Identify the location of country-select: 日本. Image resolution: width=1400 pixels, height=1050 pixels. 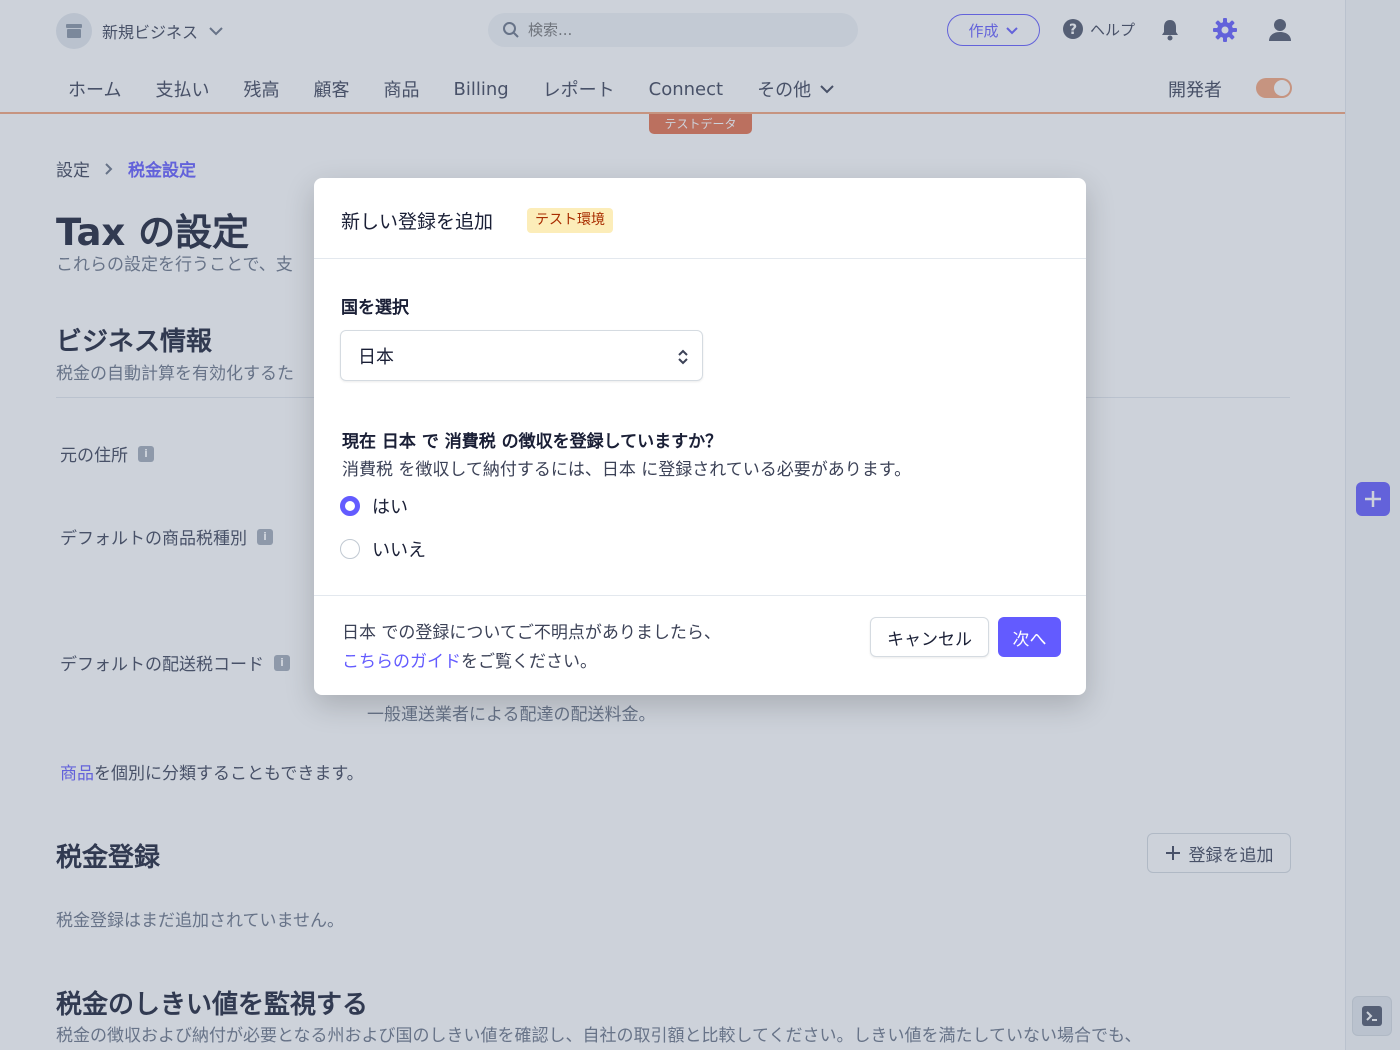
(521, 355).